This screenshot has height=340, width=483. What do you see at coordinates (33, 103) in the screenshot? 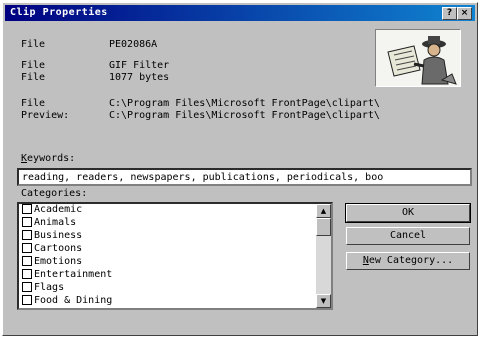
I see `file-path-label: File` at bounding box center [33, 103].